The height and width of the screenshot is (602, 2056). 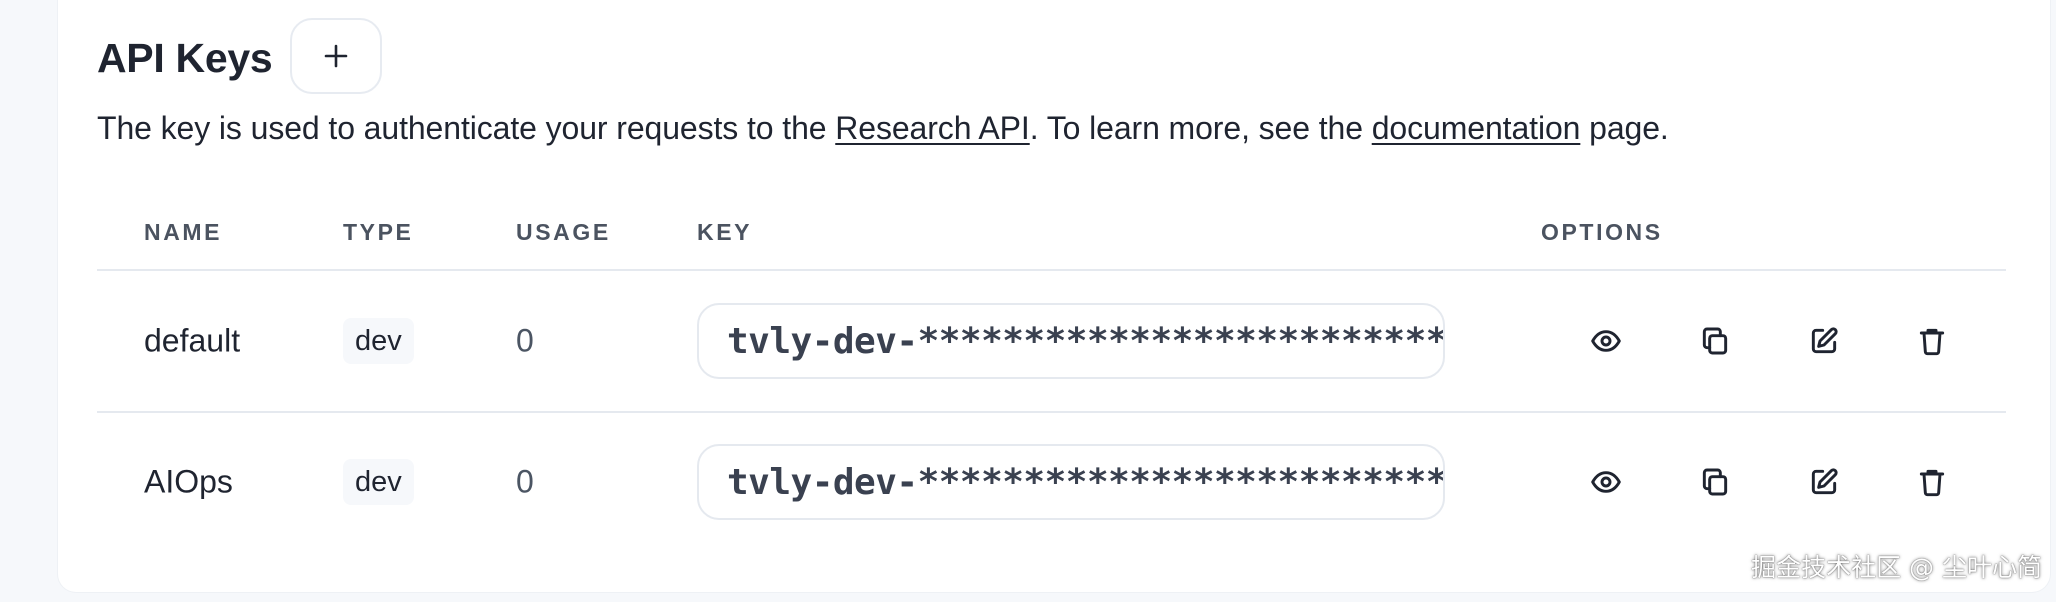 What do you see at coordinates (932, 128) in the screenshot?
I see `research-api-link: Research API` at bounding box center [932, 128].